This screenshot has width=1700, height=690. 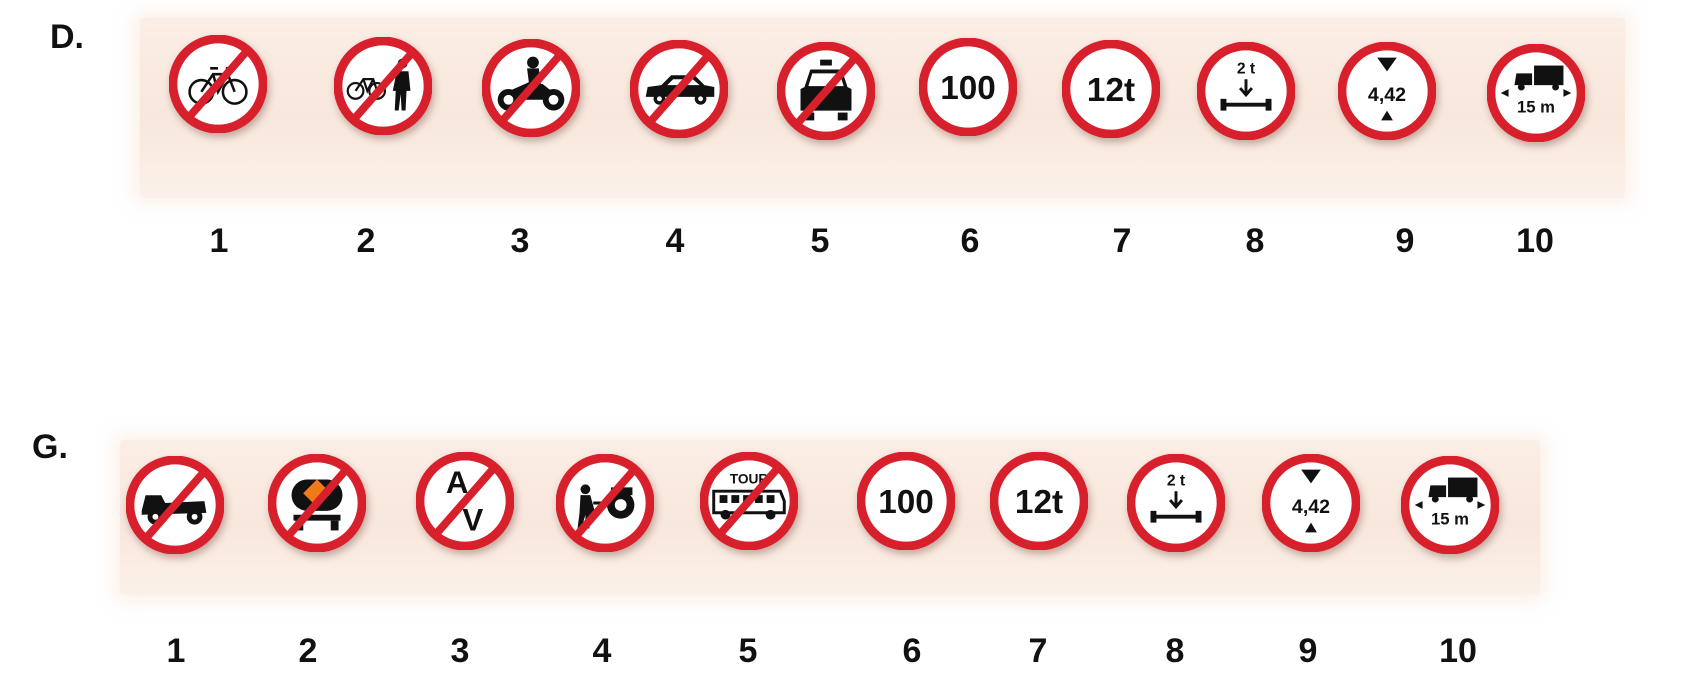 What do you see at coordinates (1405, 241) in the screenshot?
I see `section-d-number: 9` at bounding box center [1405, 241].